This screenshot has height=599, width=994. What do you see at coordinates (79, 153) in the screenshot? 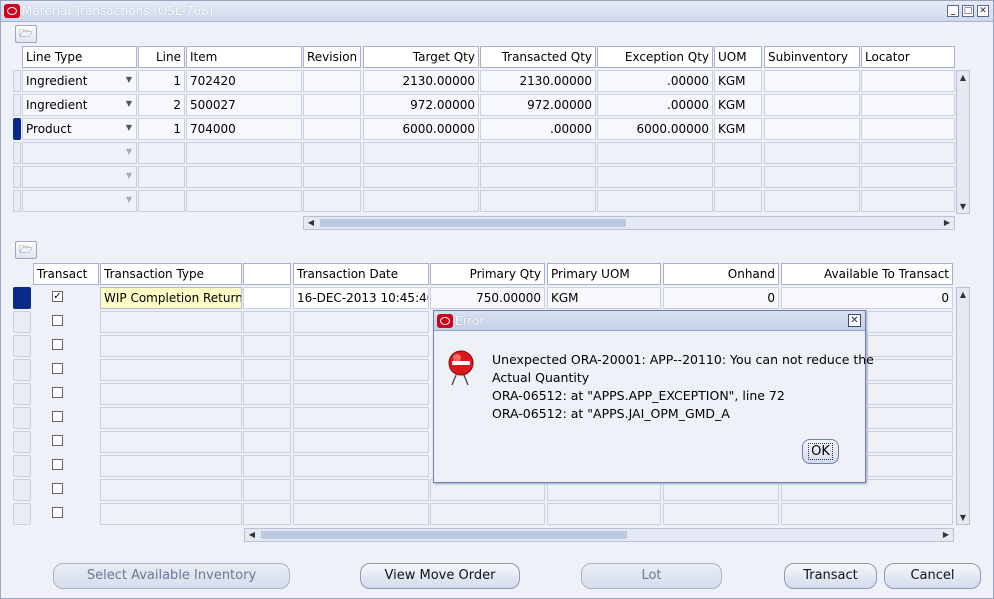
I see `line-type-select: ▼` at bounding box center [79, 153].